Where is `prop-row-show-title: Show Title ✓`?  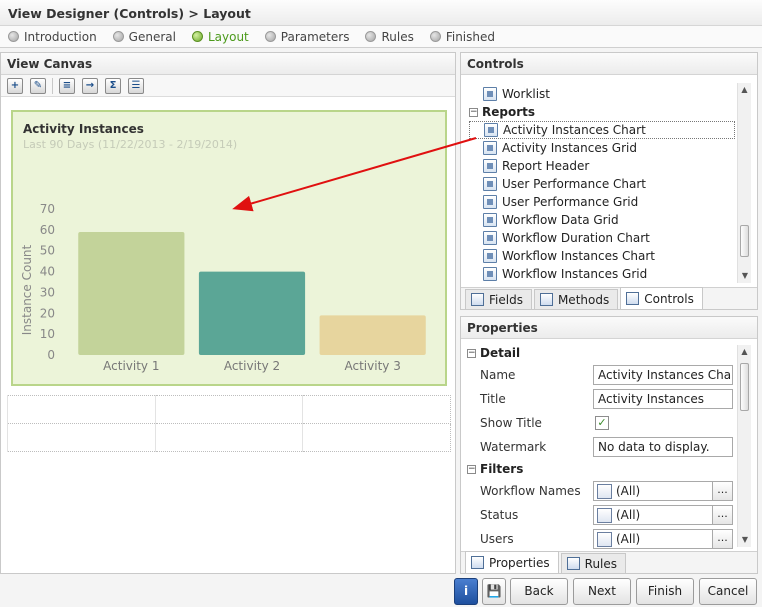 prop-row-show-title: Show Title ✓ is located at coordinates (599, 423).